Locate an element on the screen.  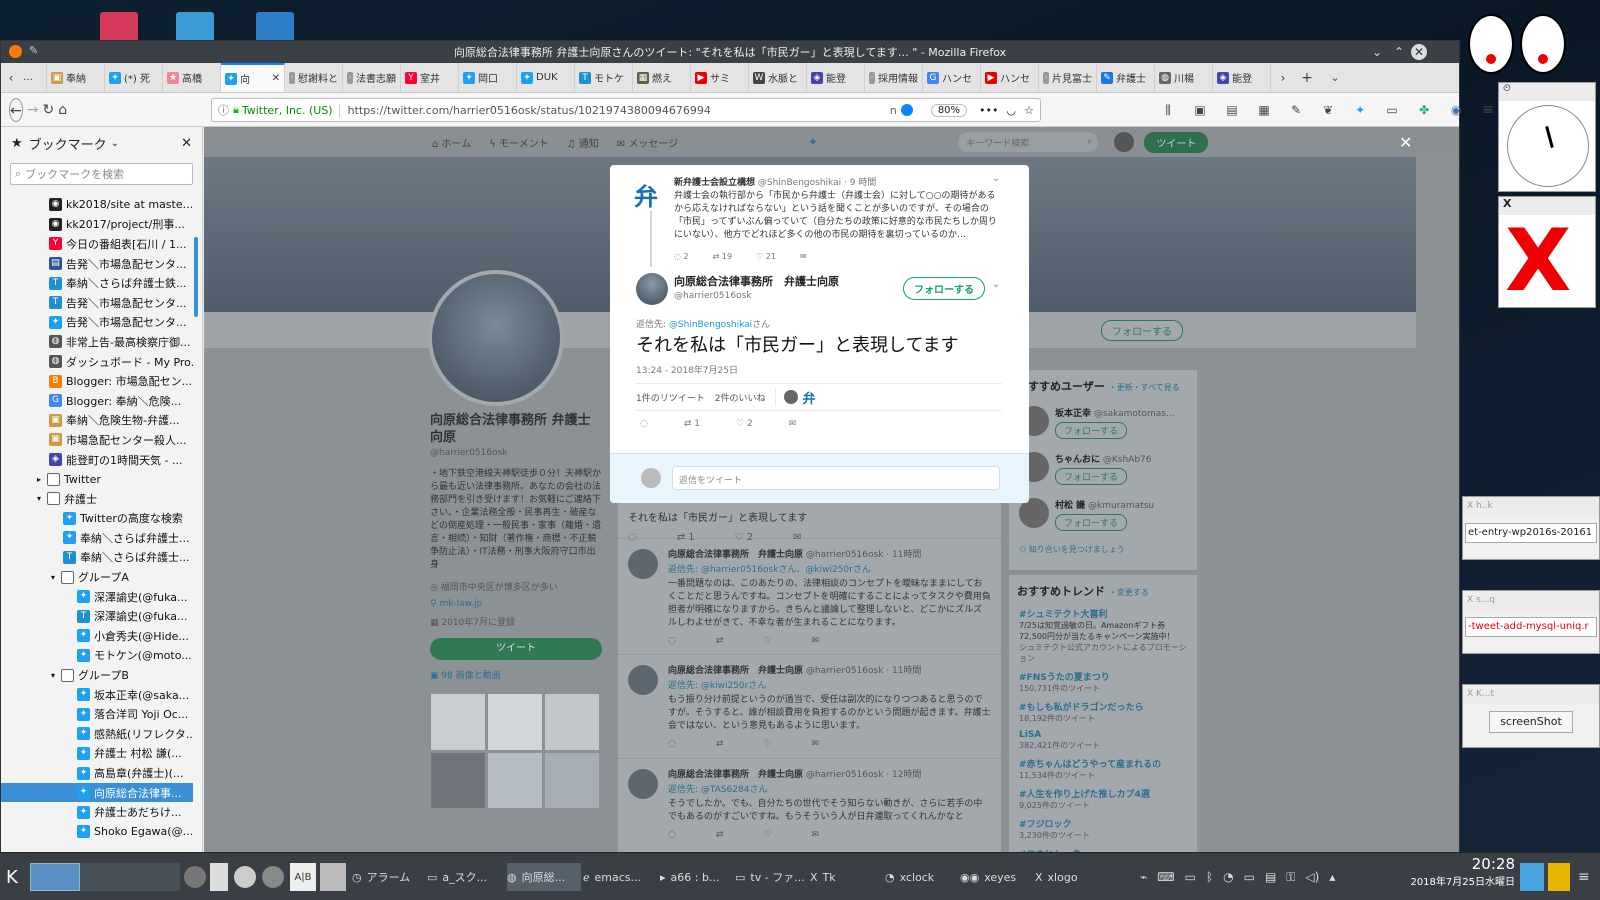
tab-9: T モトケ is located at coordinates (604, 77).